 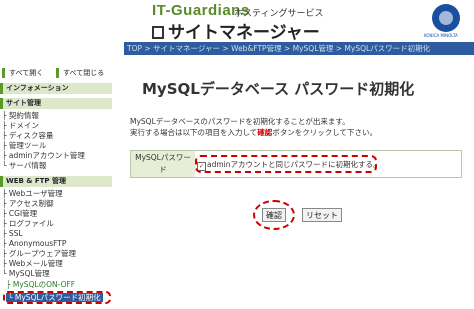 I want to click on sidebar-highlight, so click(x=57, y=297).